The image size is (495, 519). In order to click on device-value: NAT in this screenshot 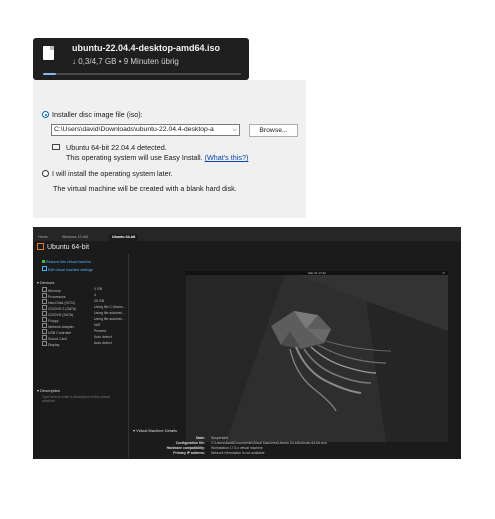, I will do `click(97, 325)`.